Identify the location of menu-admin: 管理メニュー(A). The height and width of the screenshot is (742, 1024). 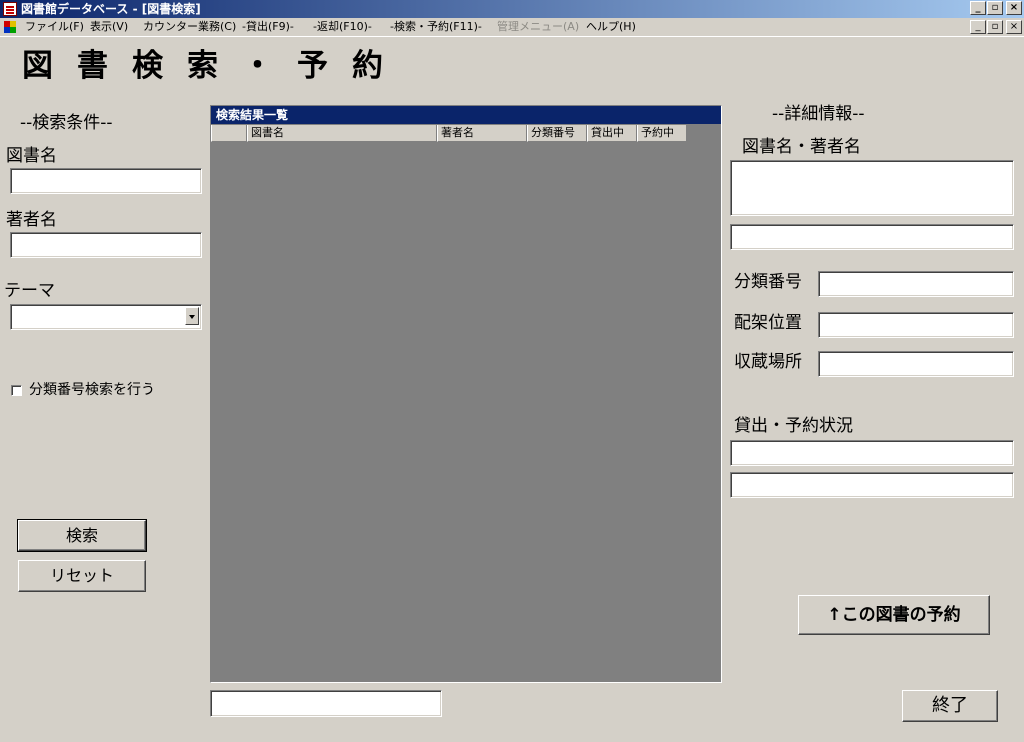
(538, 27).